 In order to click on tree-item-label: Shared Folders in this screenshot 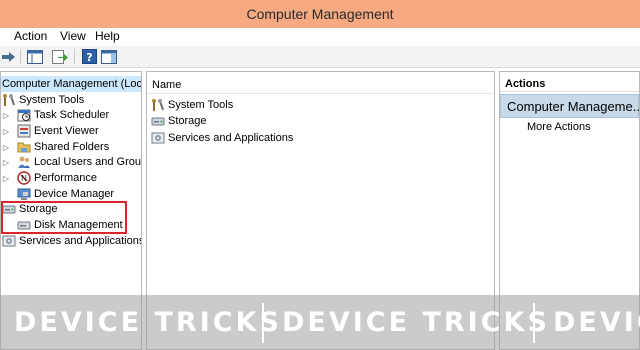, I will do `click(72, 147)`.